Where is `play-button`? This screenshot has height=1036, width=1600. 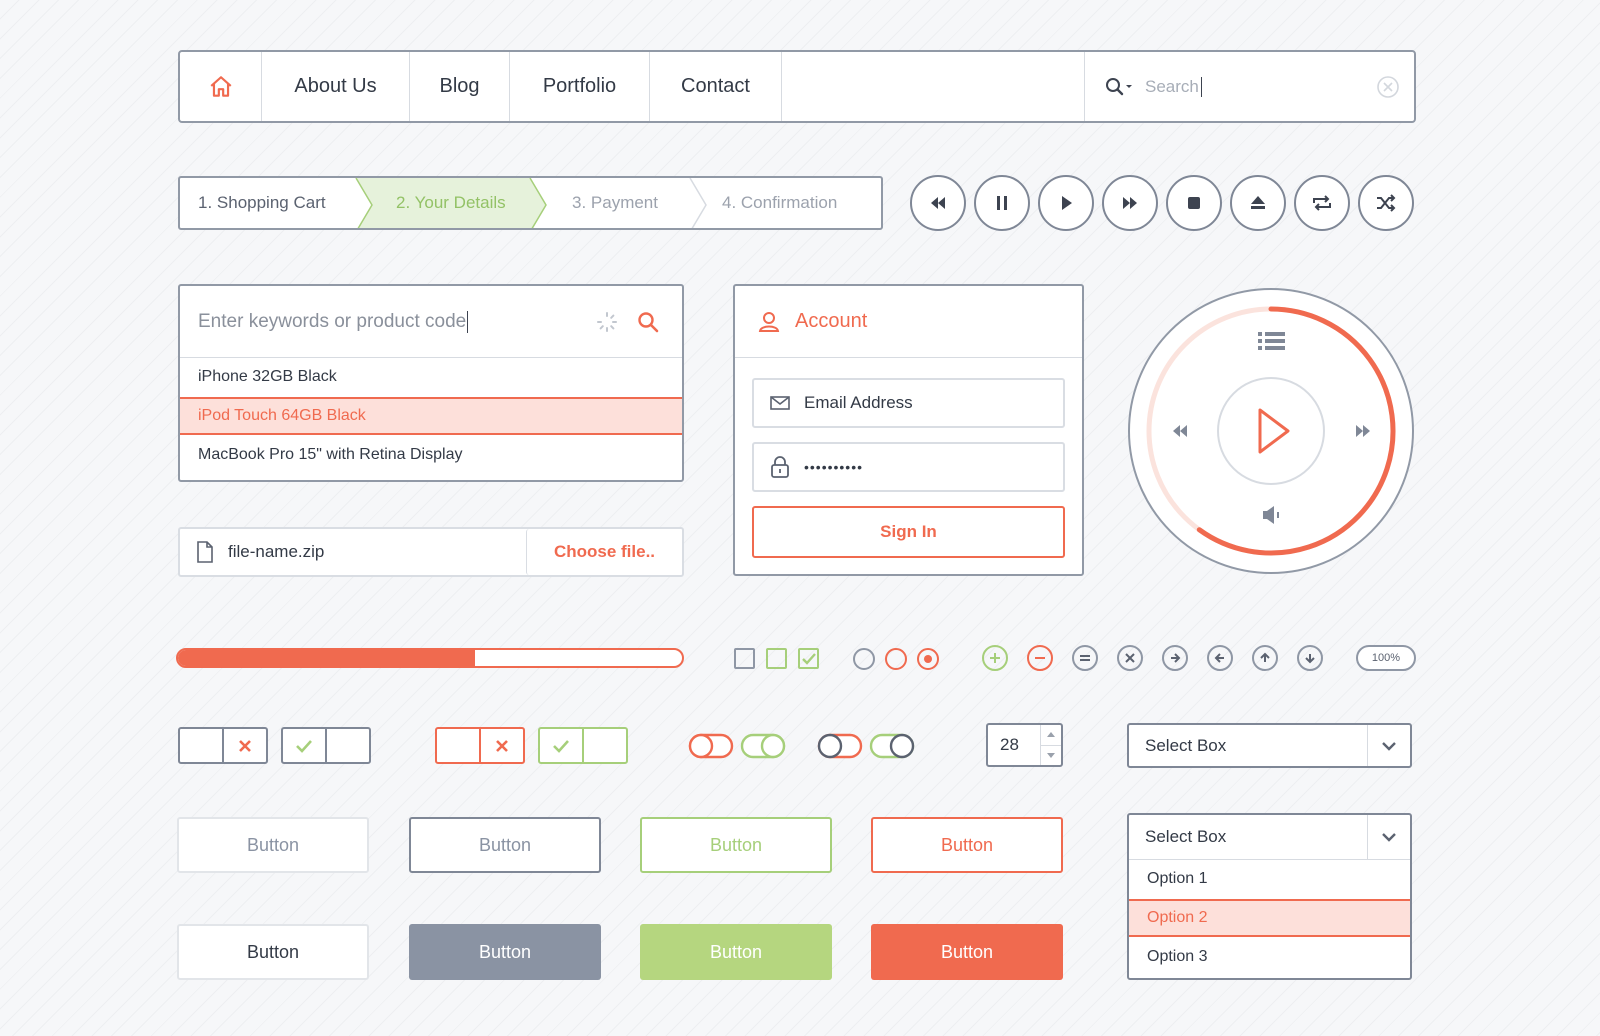 play-button is located at coordinates (1066, 203).